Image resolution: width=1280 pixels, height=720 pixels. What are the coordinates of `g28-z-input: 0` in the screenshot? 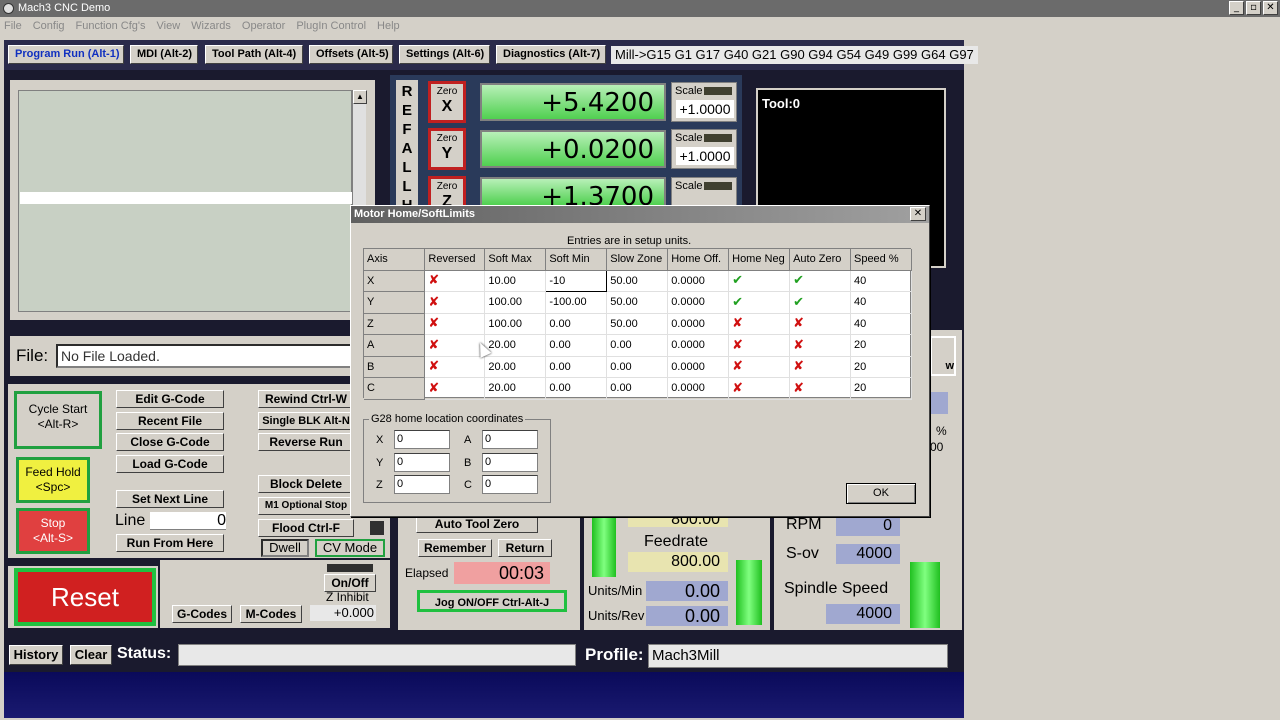 It's located at (422, 484).